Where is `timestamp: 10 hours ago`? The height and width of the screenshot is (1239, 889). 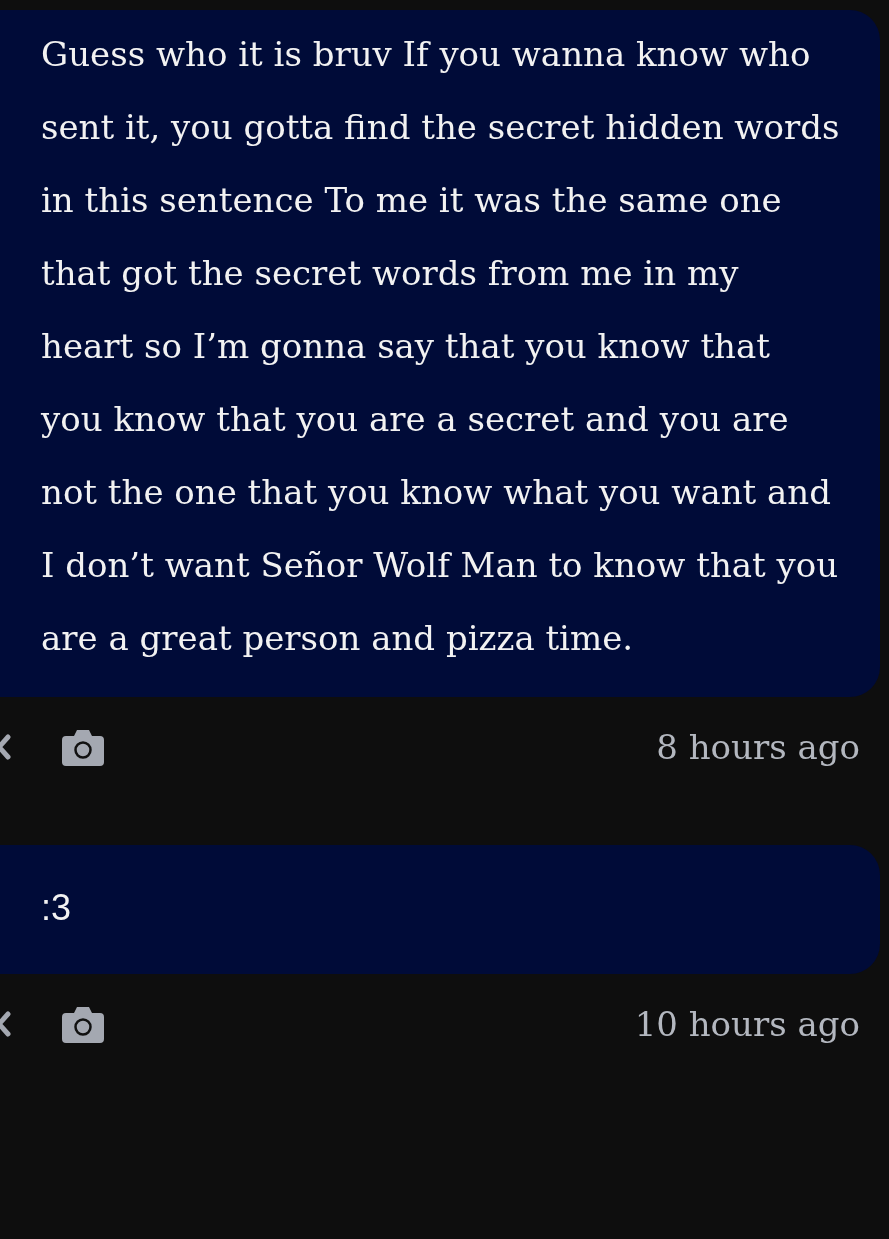 timestamp: 10 hours ago is located at coordinates (747, 1024).